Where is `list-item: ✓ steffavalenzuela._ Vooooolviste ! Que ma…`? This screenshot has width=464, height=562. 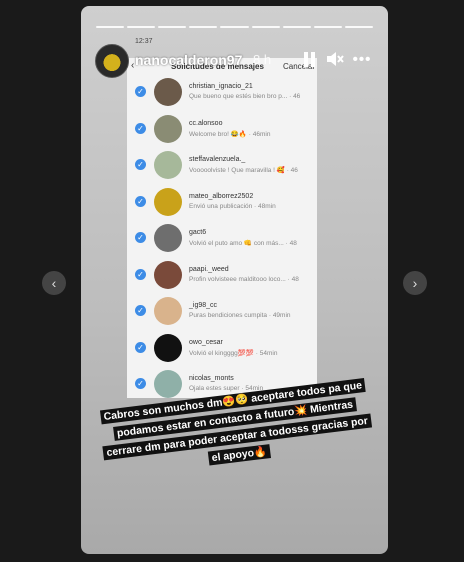
list-item: ✓ steffavalenzuela._ Vooooolviste ! Que ma… is located at coordinates (222, 166).